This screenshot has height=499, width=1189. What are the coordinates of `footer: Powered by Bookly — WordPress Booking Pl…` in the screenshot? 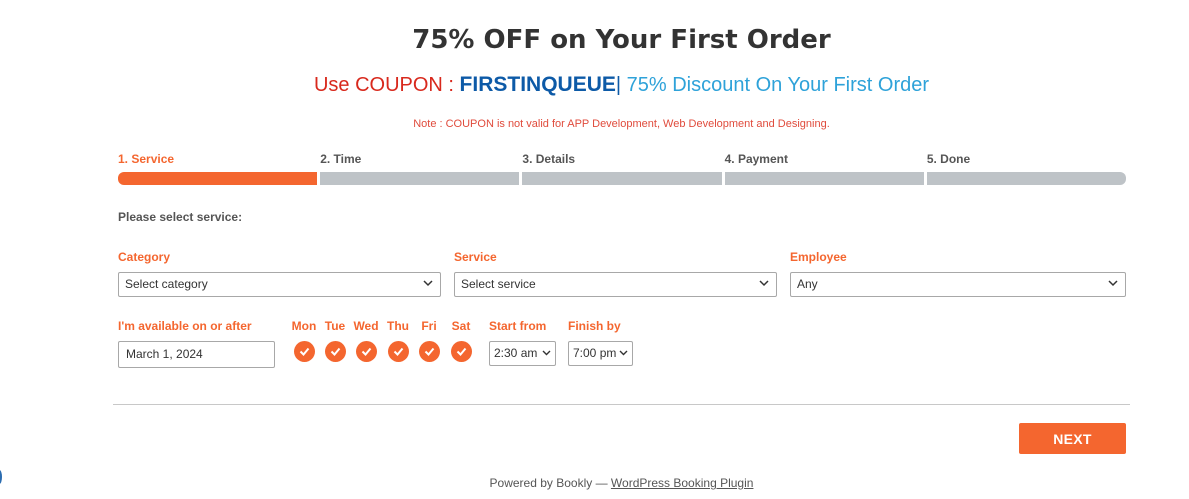 It's located at (594, 483).